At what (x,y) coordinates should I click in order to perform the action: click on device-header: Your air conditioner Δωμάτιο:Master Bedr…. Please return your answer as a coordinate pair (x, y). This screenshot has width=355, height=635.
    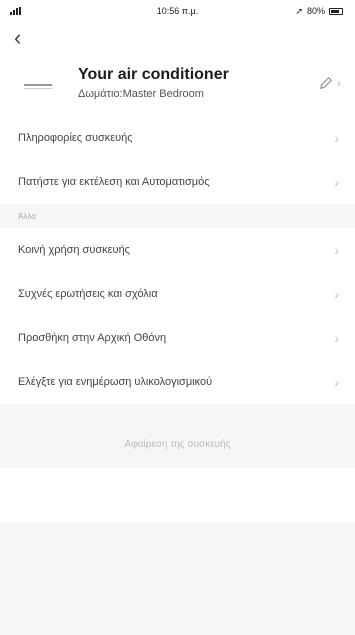
    Looking at the image, I should click on (177, 83).